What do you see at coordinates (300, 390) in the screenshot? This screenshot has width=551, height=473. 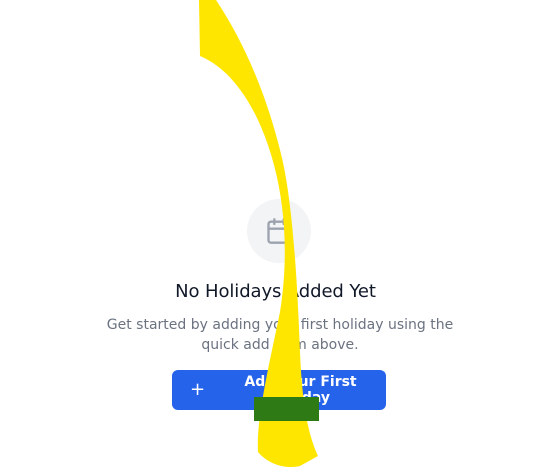 I see `add-first-holiday-label: Add Your First Holiday` at bounding box center [300, 390].